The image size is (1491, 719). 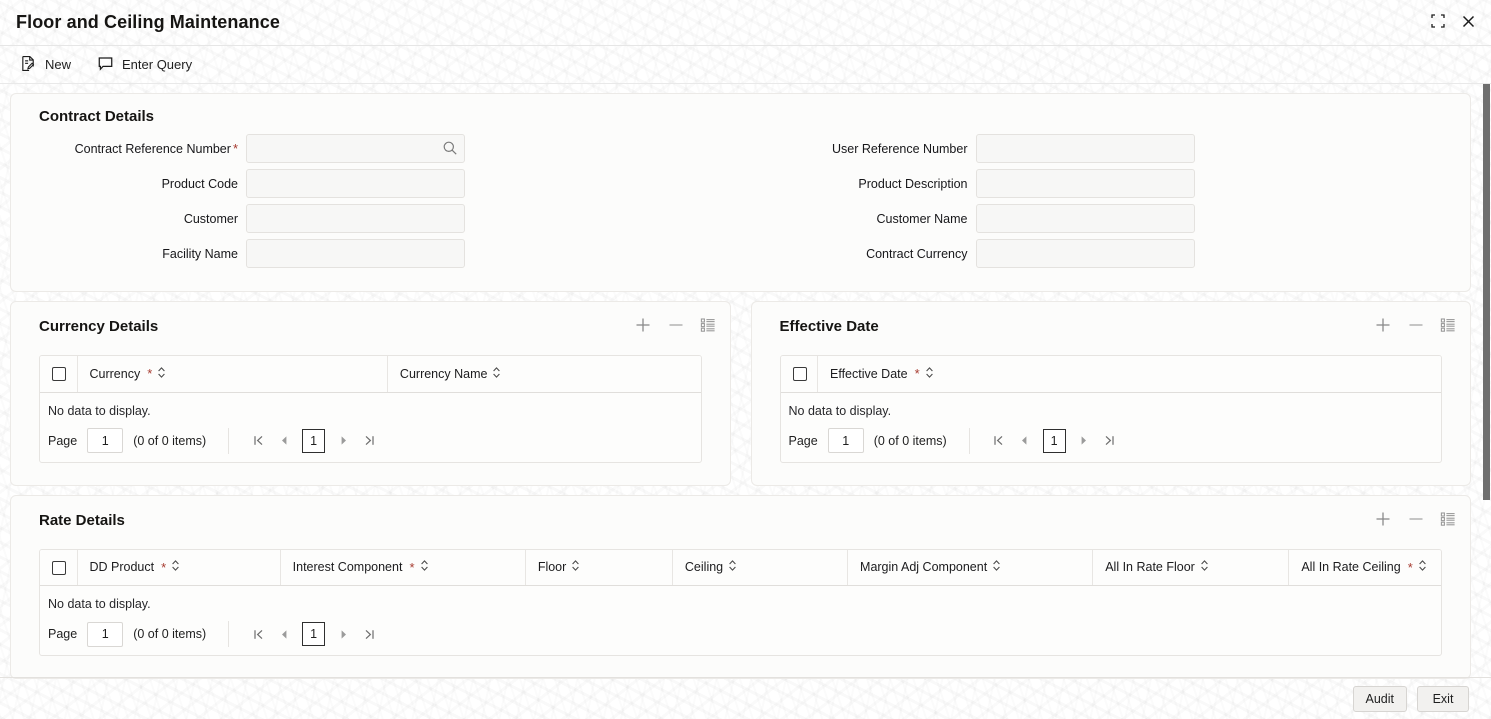 I want to click on field-wrapper-customer-name, so click(x=1085, y=218).